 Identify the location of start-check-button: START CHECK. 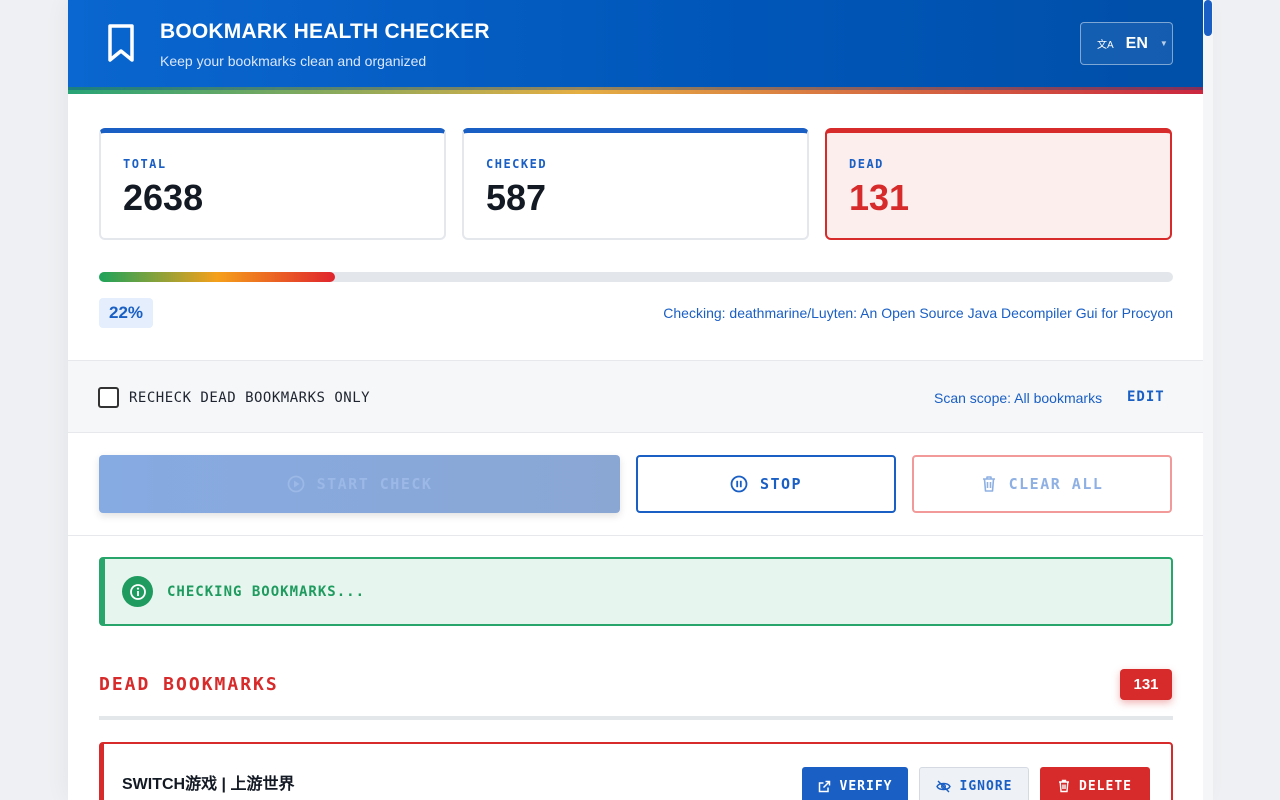
(359, 484).